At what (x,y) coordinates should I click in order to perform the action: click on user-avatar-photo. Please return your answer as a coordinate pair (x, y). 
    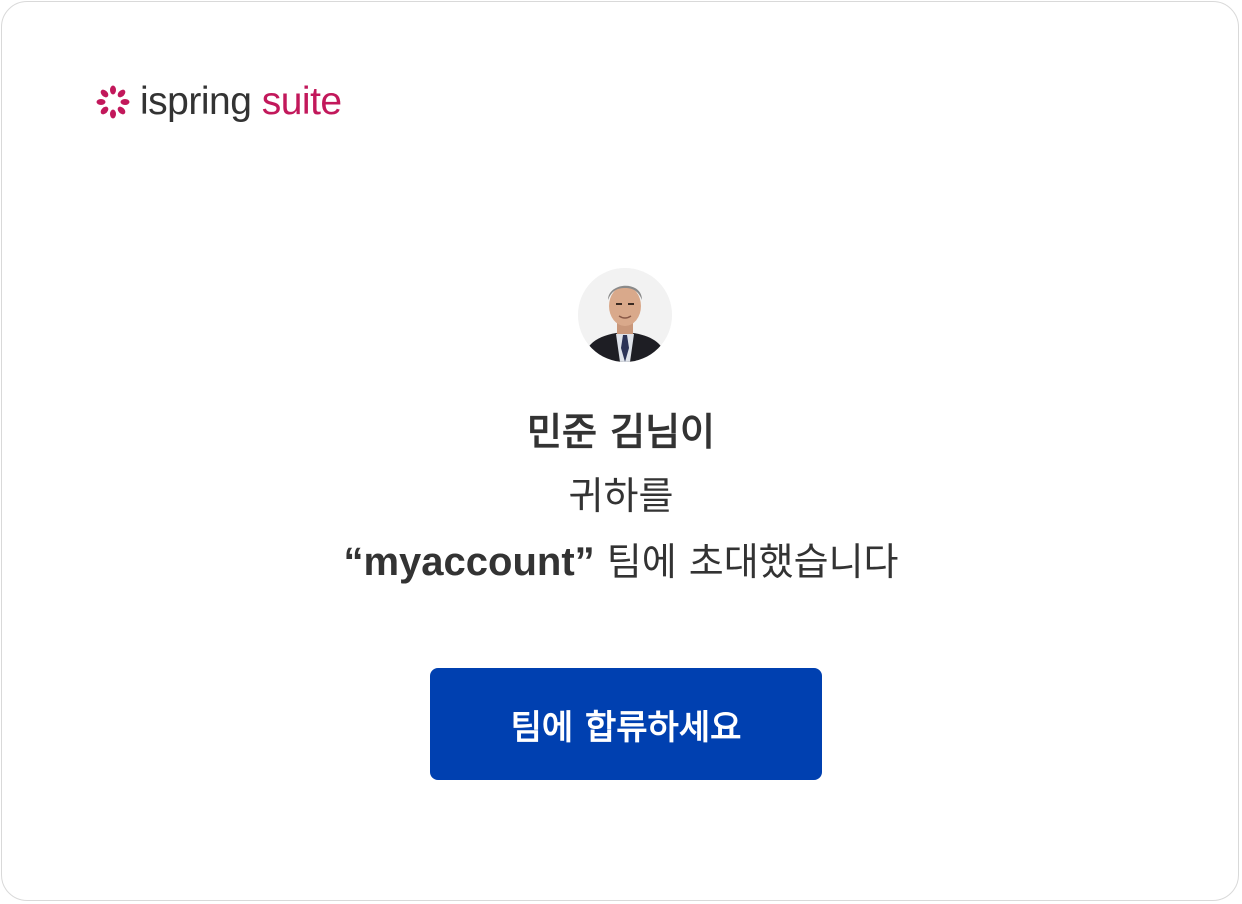
    Looking at the image, I should click on (625, 315).